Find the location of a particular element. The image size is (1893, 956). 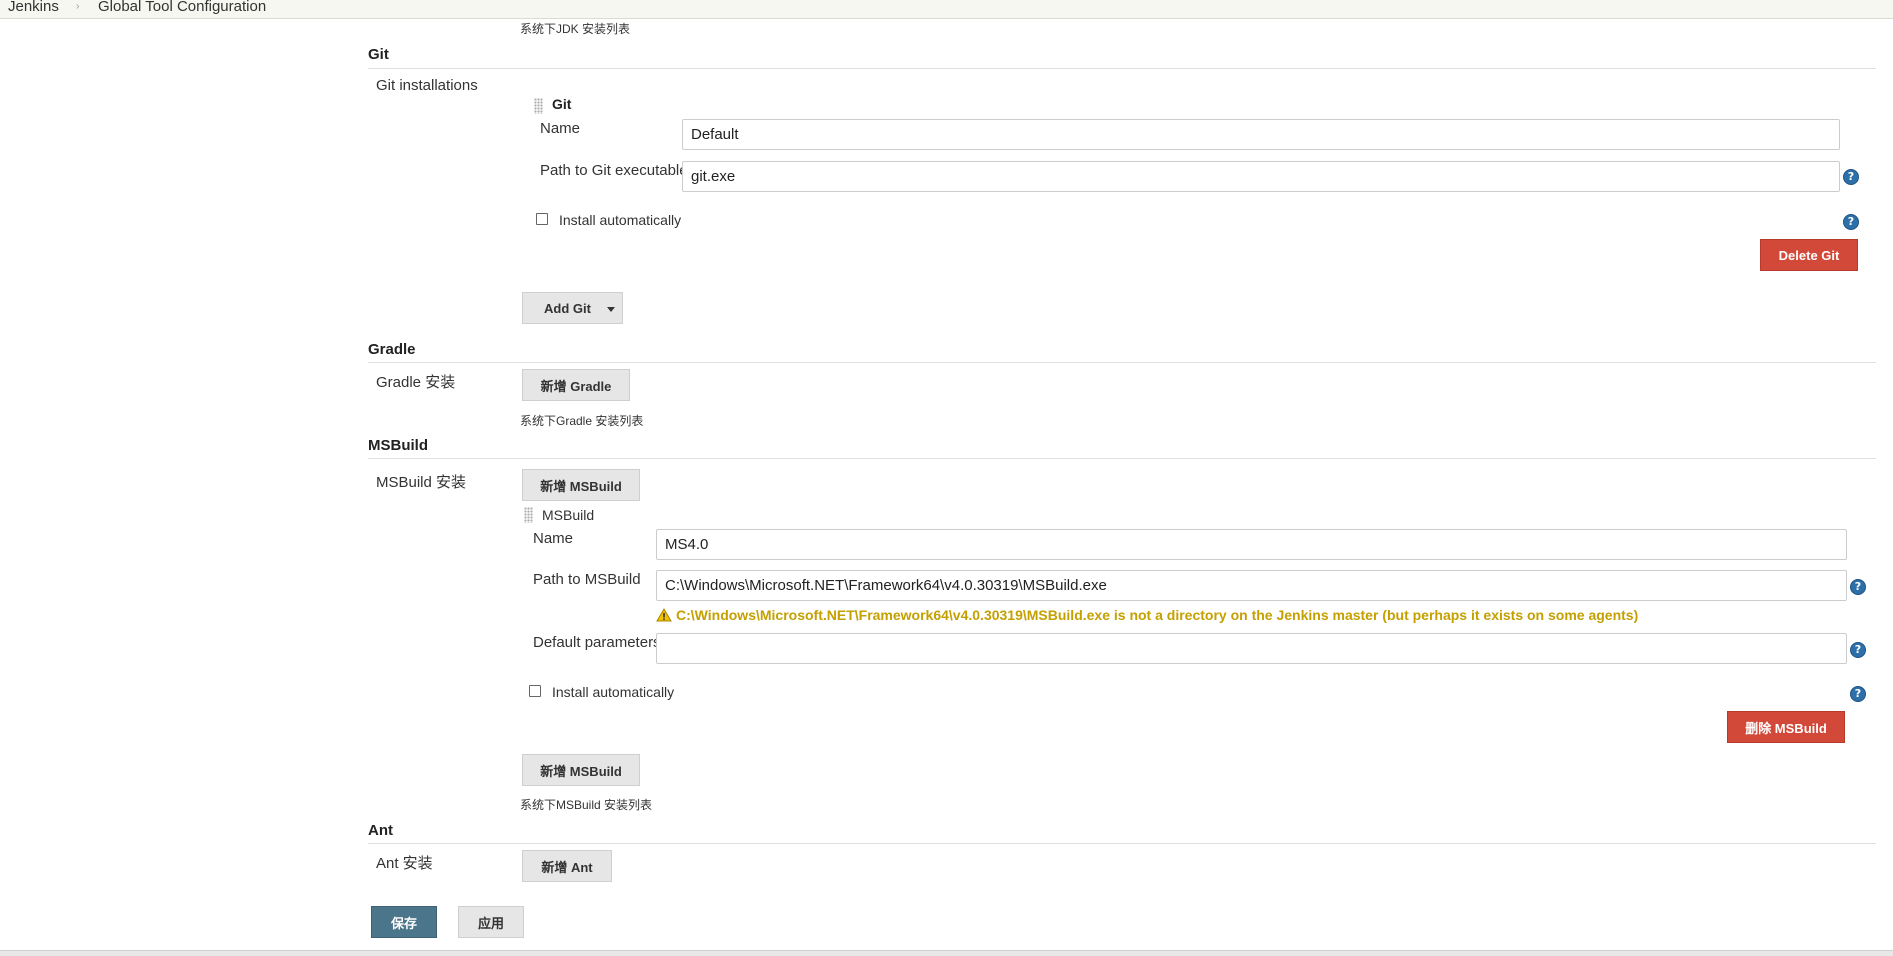

add-msbuild-button-top: 新增 MSBuild is located at coordinates (581, 485).